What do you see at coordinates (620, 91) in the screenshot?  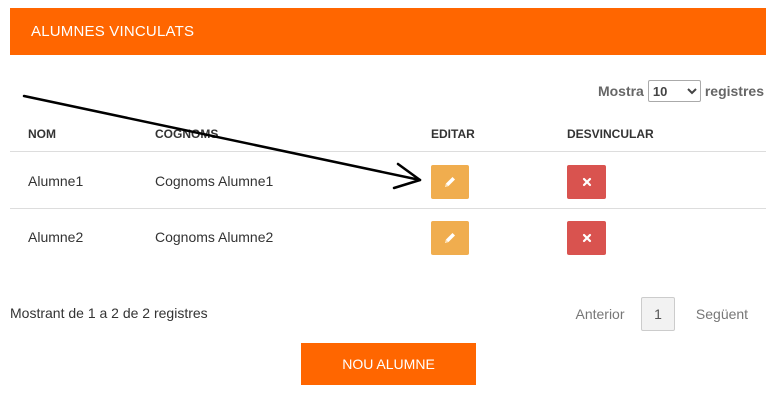 I see `page-length-prefix: Mostra` at bounding box center [620, 91].